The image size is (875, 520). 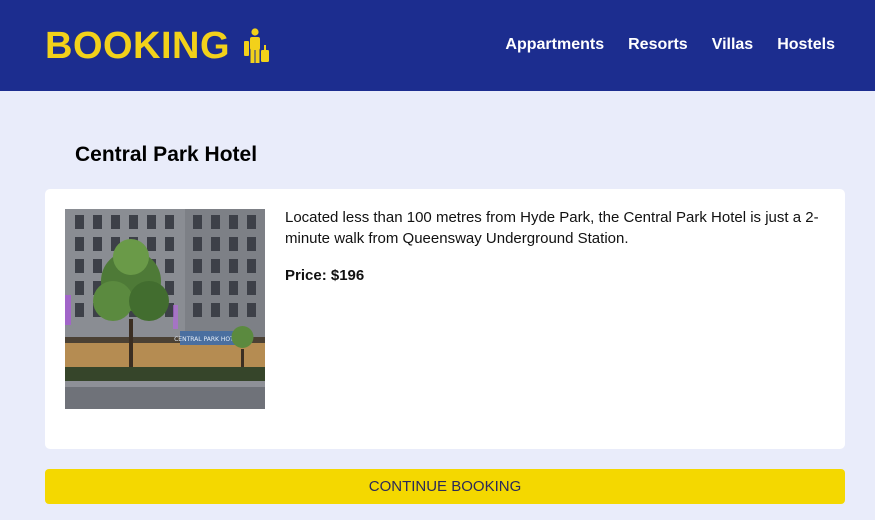 What do you see at coordinates (325, 275) in the screenshot?
I see `hotel-price: Price: $196` at bounding box center [325, 275].